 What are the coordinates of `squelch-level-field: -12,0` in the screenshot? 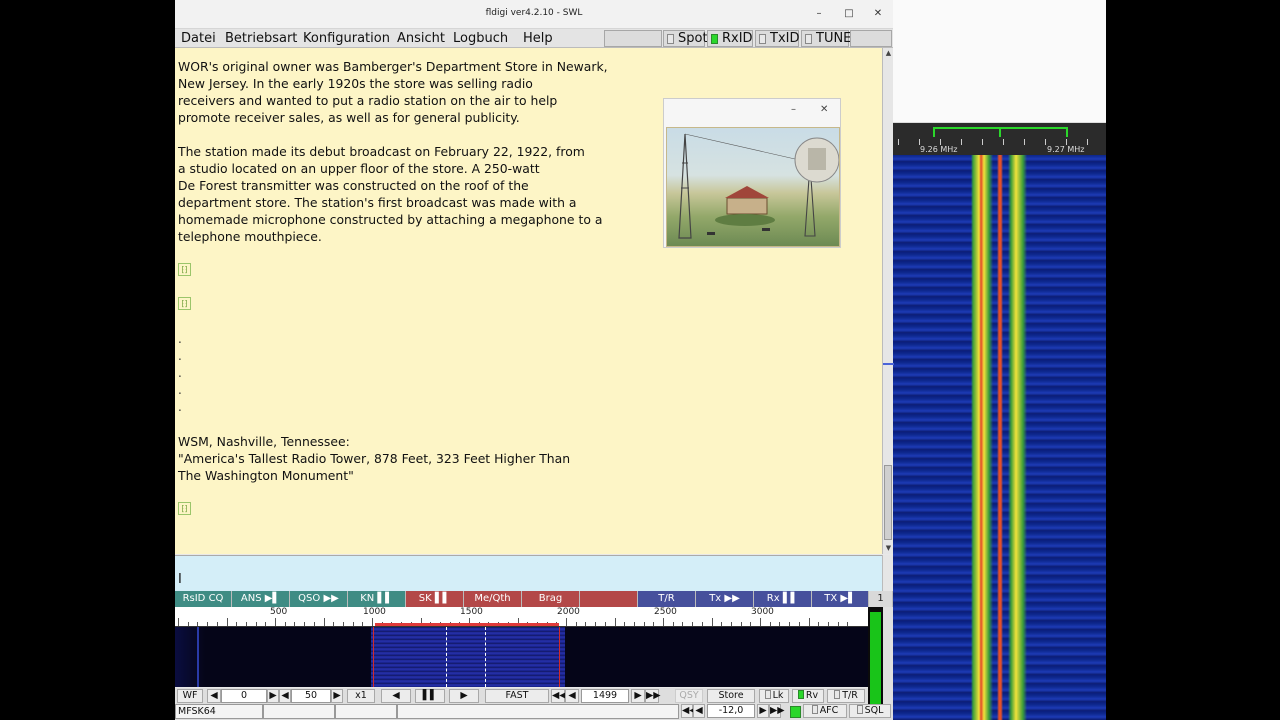 It's located at (731, 711).